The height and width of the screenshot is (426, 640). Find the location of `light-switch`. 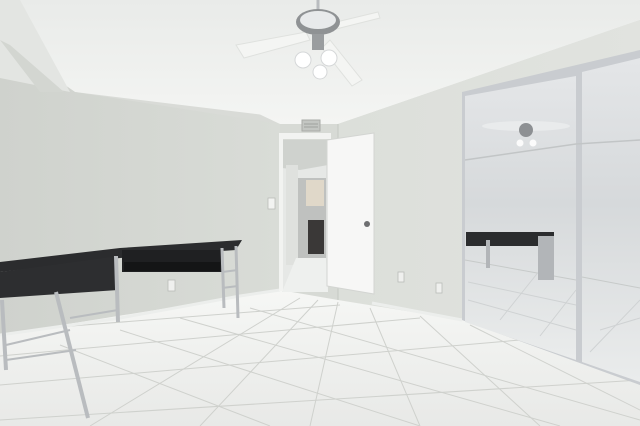

light-switch is located at coordinates (271, 203).